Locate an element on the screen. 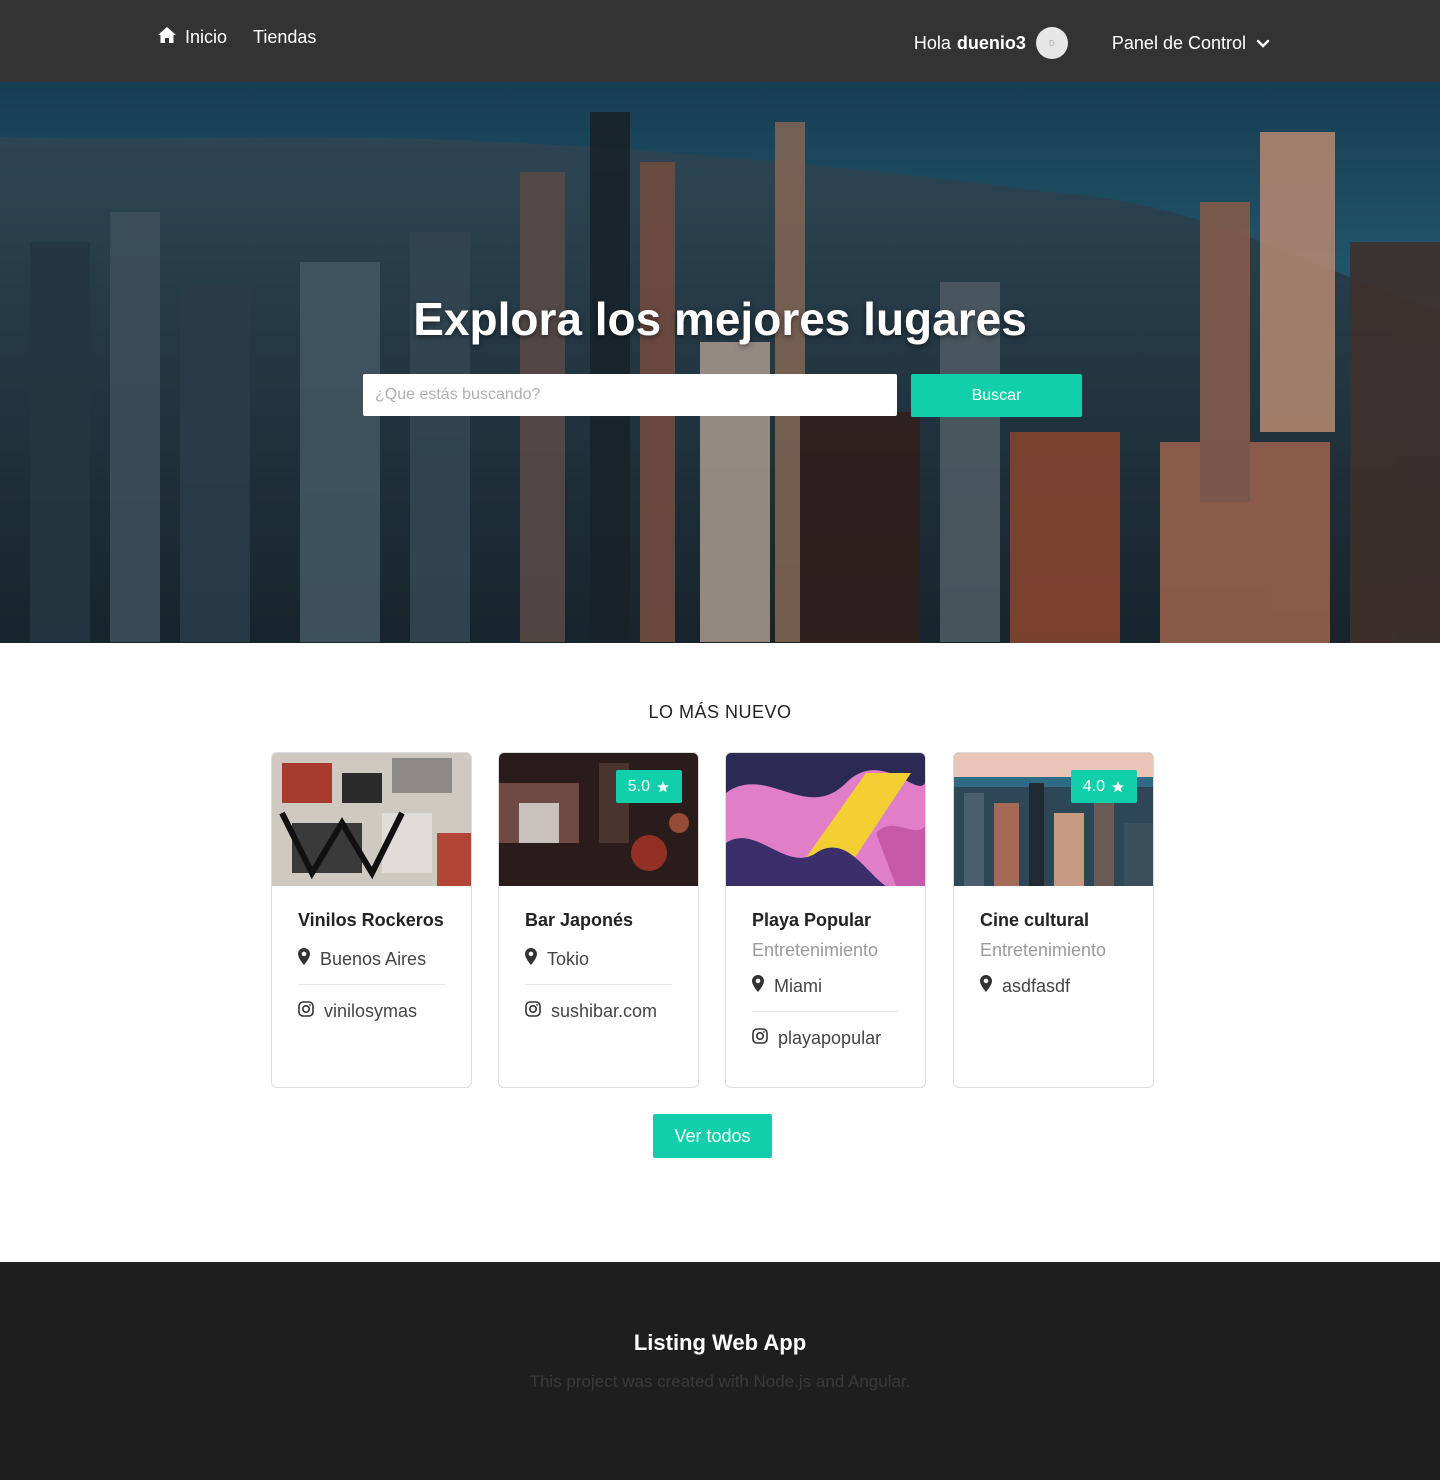  card-instagram: playapopular is located at coordinates (825, 1038).